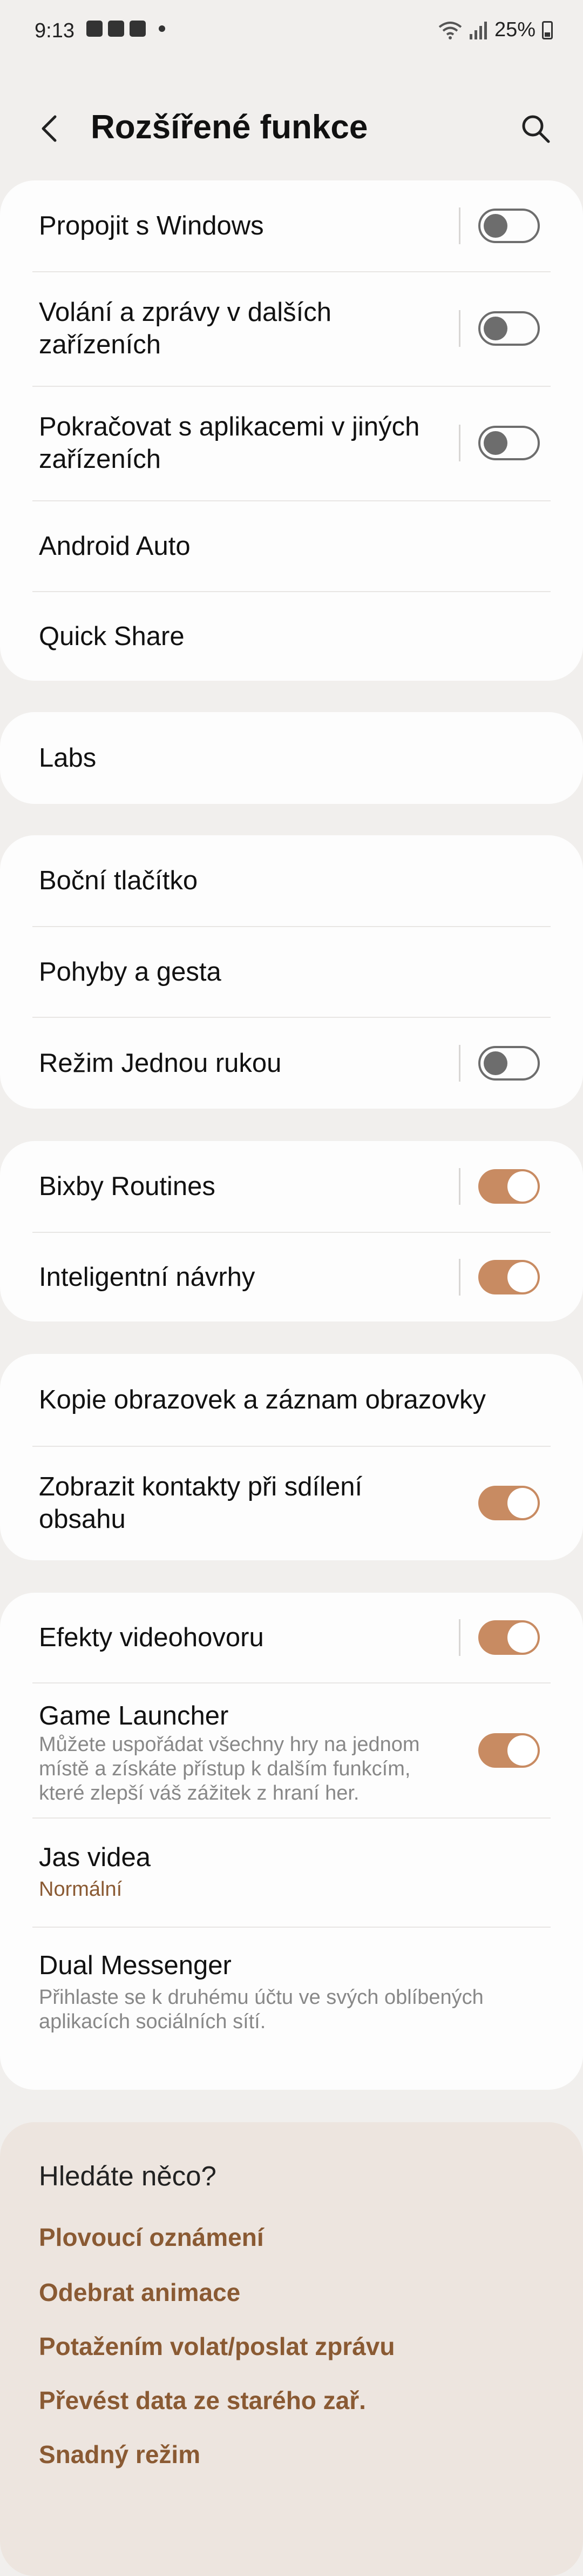 This screenshot has height=2576, width=583. What do you see at coordinates (230, 426) in the screenshot?
I see `setting-label-line1: Pokračovat s aplikacemi v jiných` at bounding box center [230, 426].